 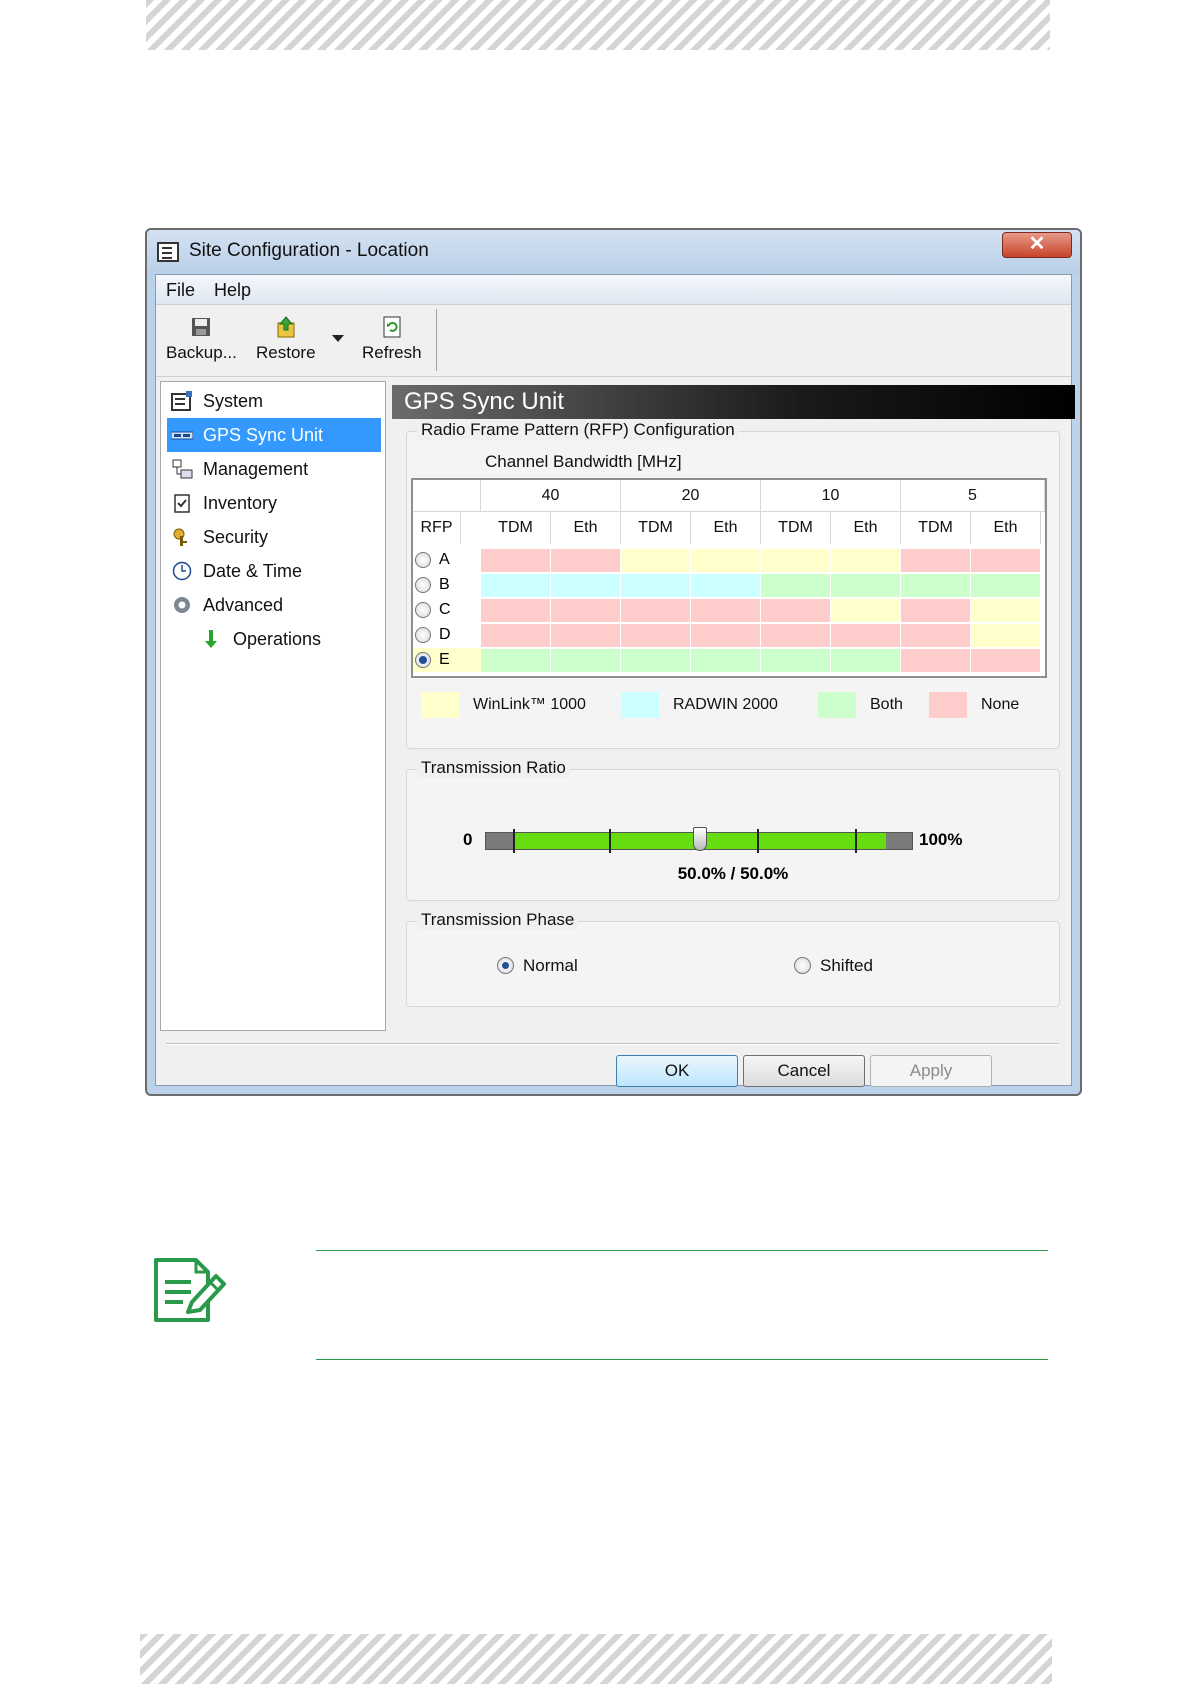 I want to click on inventory-icon, so click(x=182, y=503).